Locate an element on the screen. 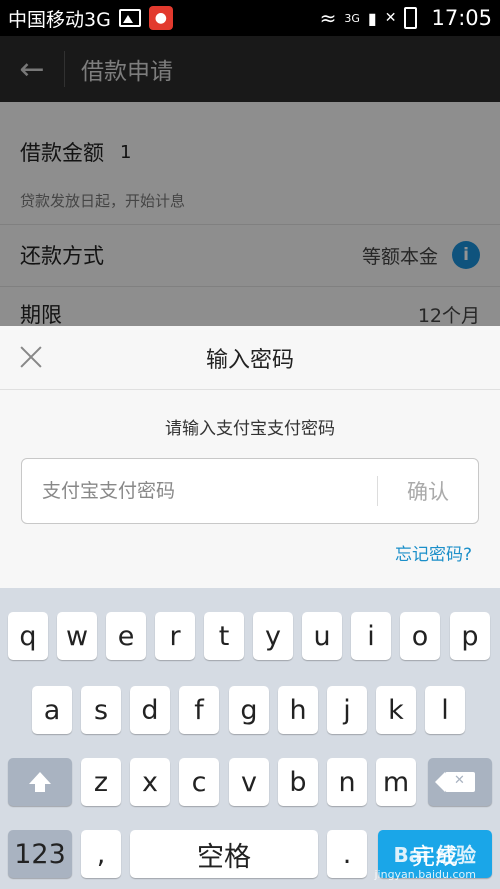 The height and width of the screenshot is (889, 500). password-box: 确认 is located at coordinates (250, 491).